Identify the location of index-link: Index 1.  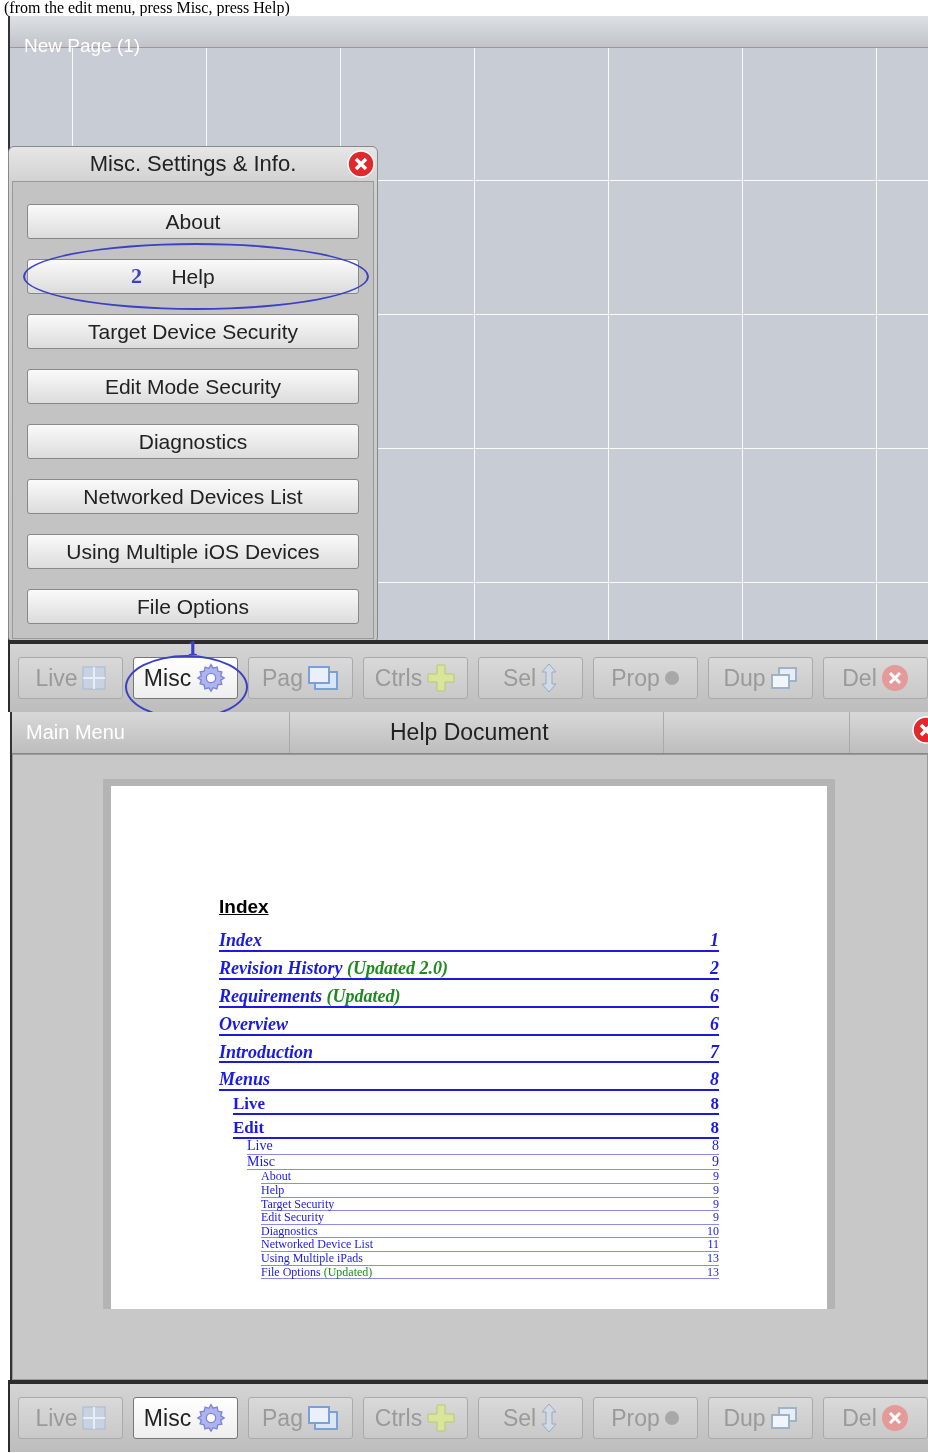
(469, 941).